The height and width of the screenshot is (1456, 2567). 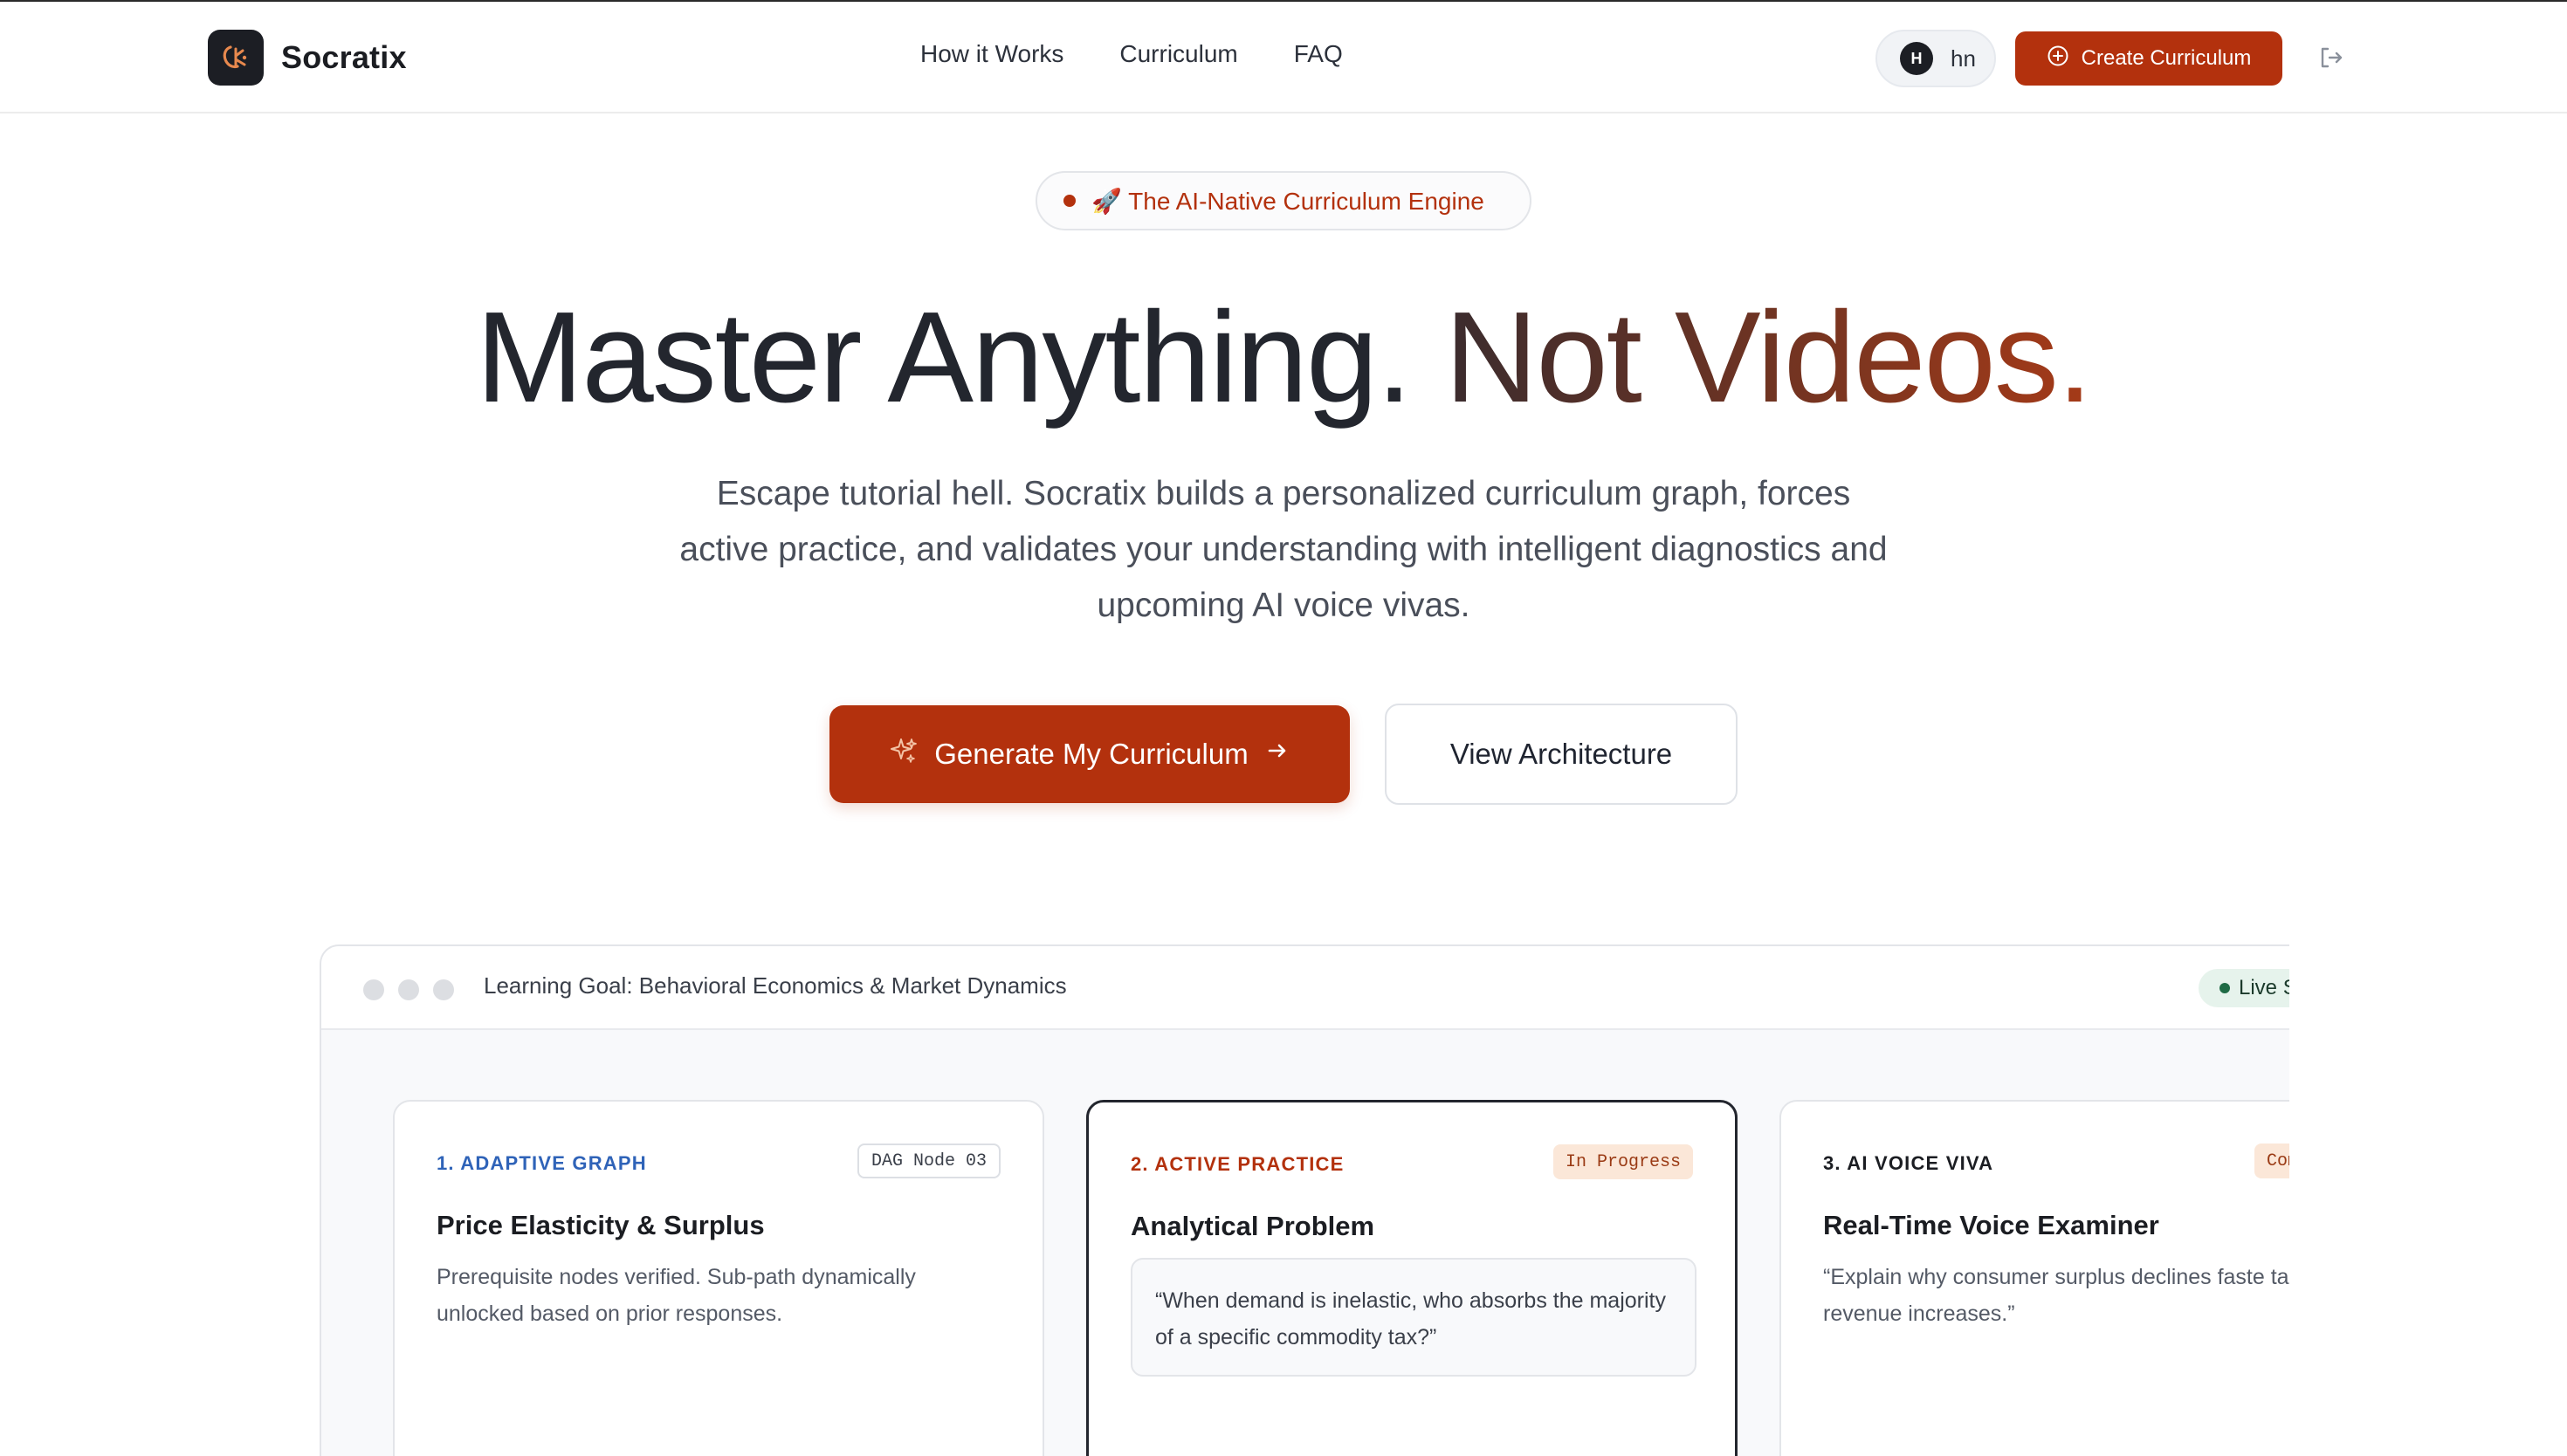 I want to click on card-title: Analytical Problem, so click(x=1253, y=1226).